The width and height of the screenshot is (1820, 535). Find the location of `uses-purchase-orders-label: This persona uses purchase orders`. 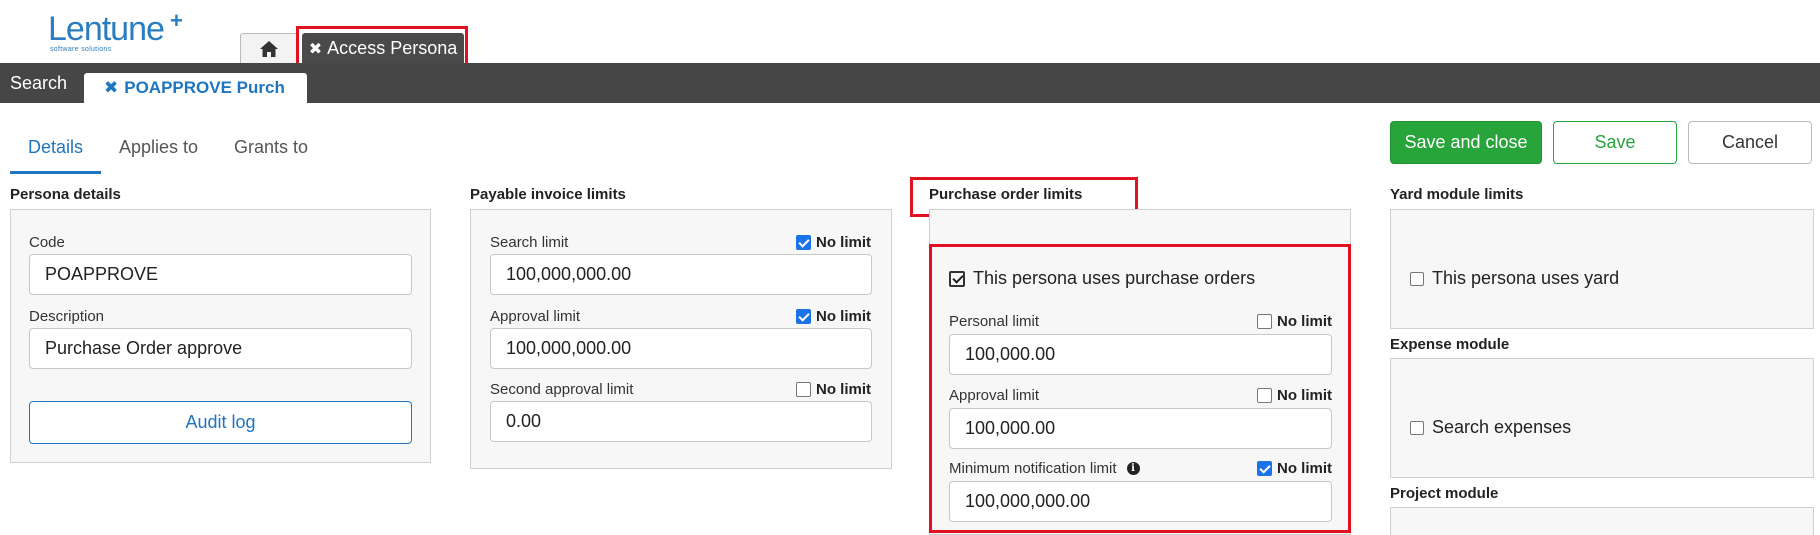

uses-purchase-orders-label: This persona uses purchase orders is located at coordinates (1114, 278).